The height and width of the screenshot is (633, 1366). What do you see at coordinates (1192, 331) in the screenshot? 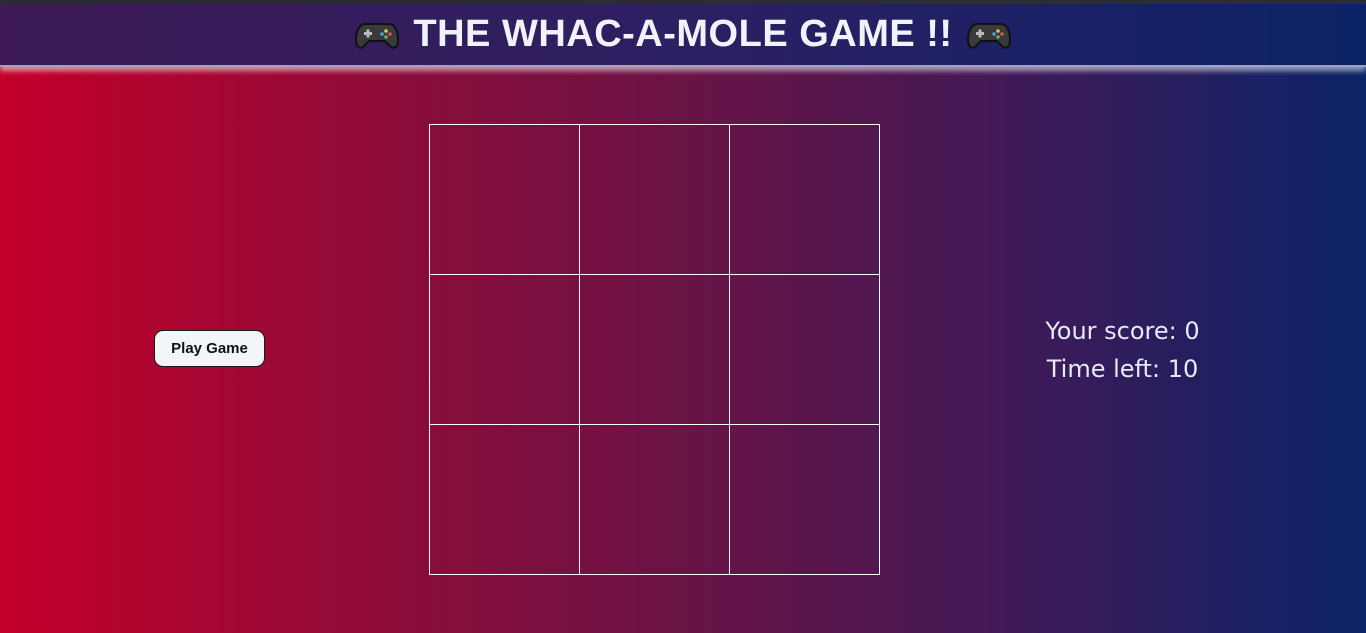
I see `score-value: 0` at bounding box center [1192, 331].